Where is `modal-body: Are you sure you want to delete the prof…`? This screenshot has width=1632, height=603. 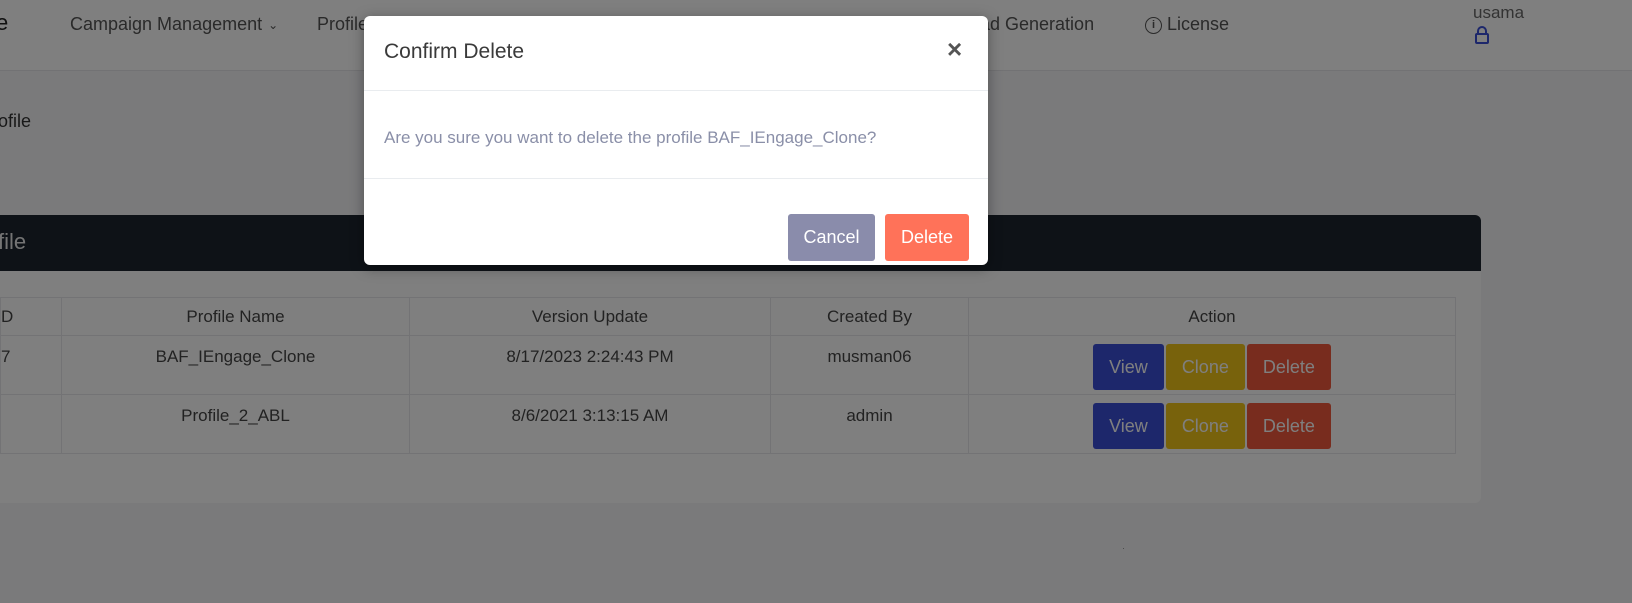 modal-body: Are you sure you want to delete the prof… is located at coordinates (676, 135).